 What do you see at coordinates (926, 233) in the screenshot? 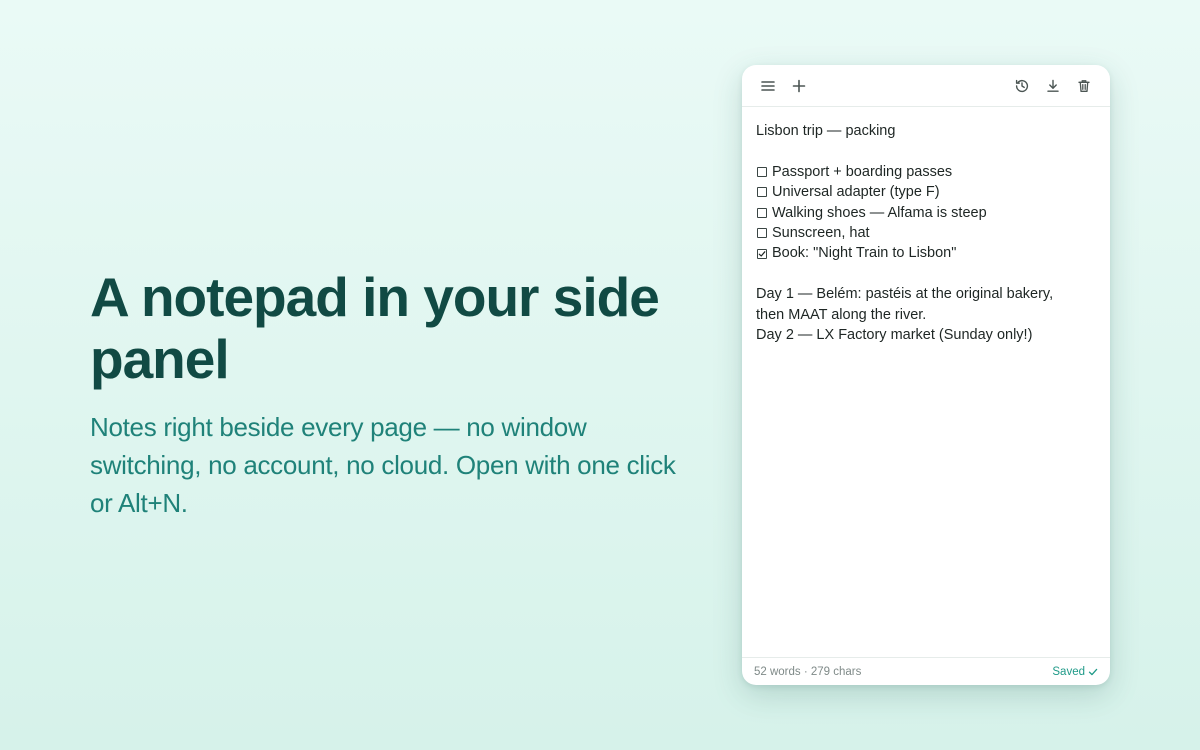
I see `checklist-item: Sunscreen, hat` at bounding box center [926, 233].